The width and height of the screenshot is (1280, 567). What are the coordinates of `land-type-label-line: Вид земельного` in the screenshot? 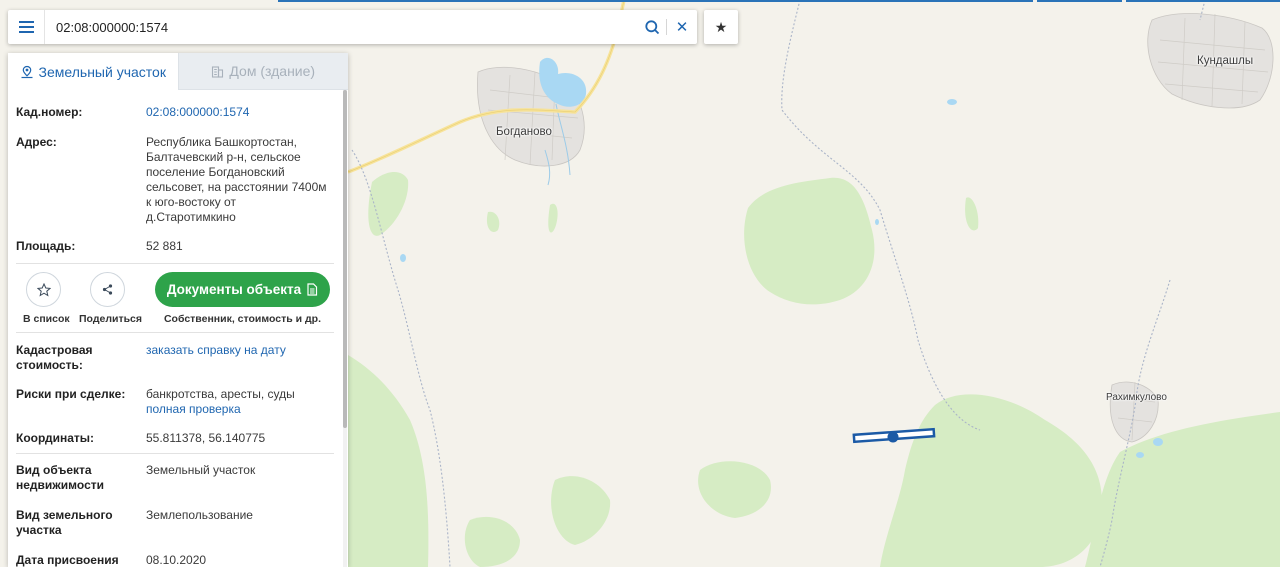 It's located at (64, 515).